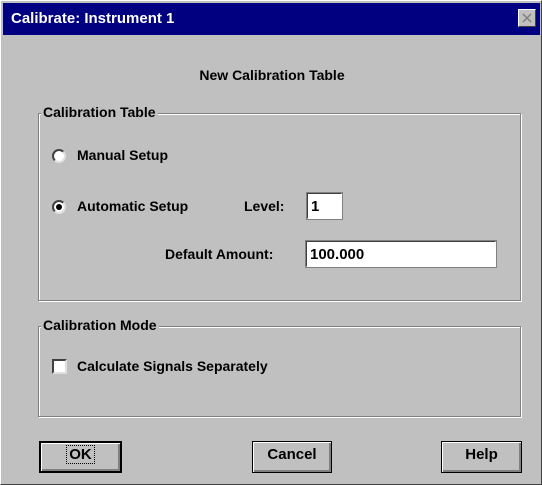 This screenshot has height=485, width=542. Describe the element at coordinates (264, 206) in the screenshot. I see `level-label: Level:` at that location.